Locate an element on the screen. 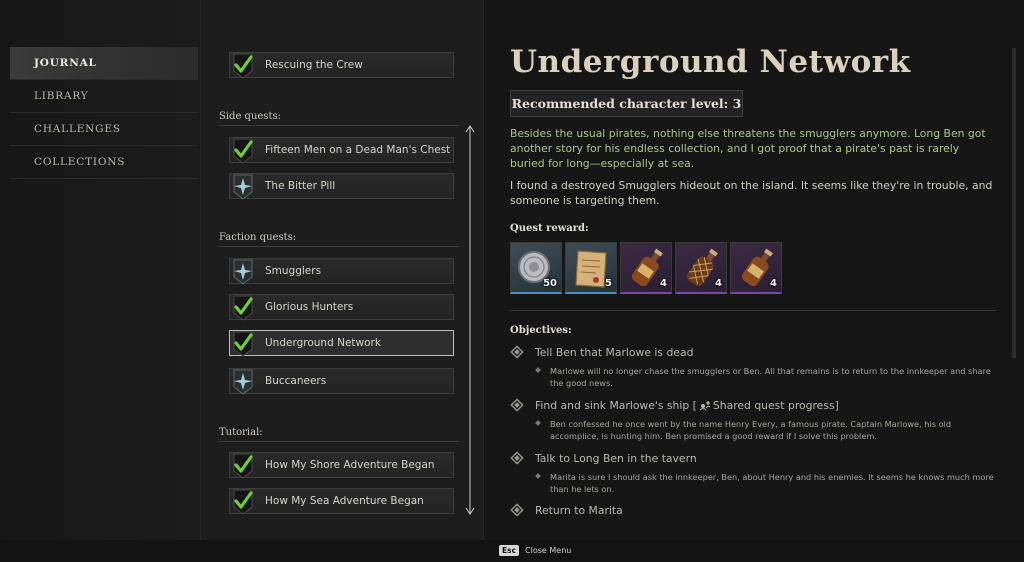 Image resolution: width=1024 pixels, height=562 pixels. nav-item-library: Library is located at coordinates (104, 96).